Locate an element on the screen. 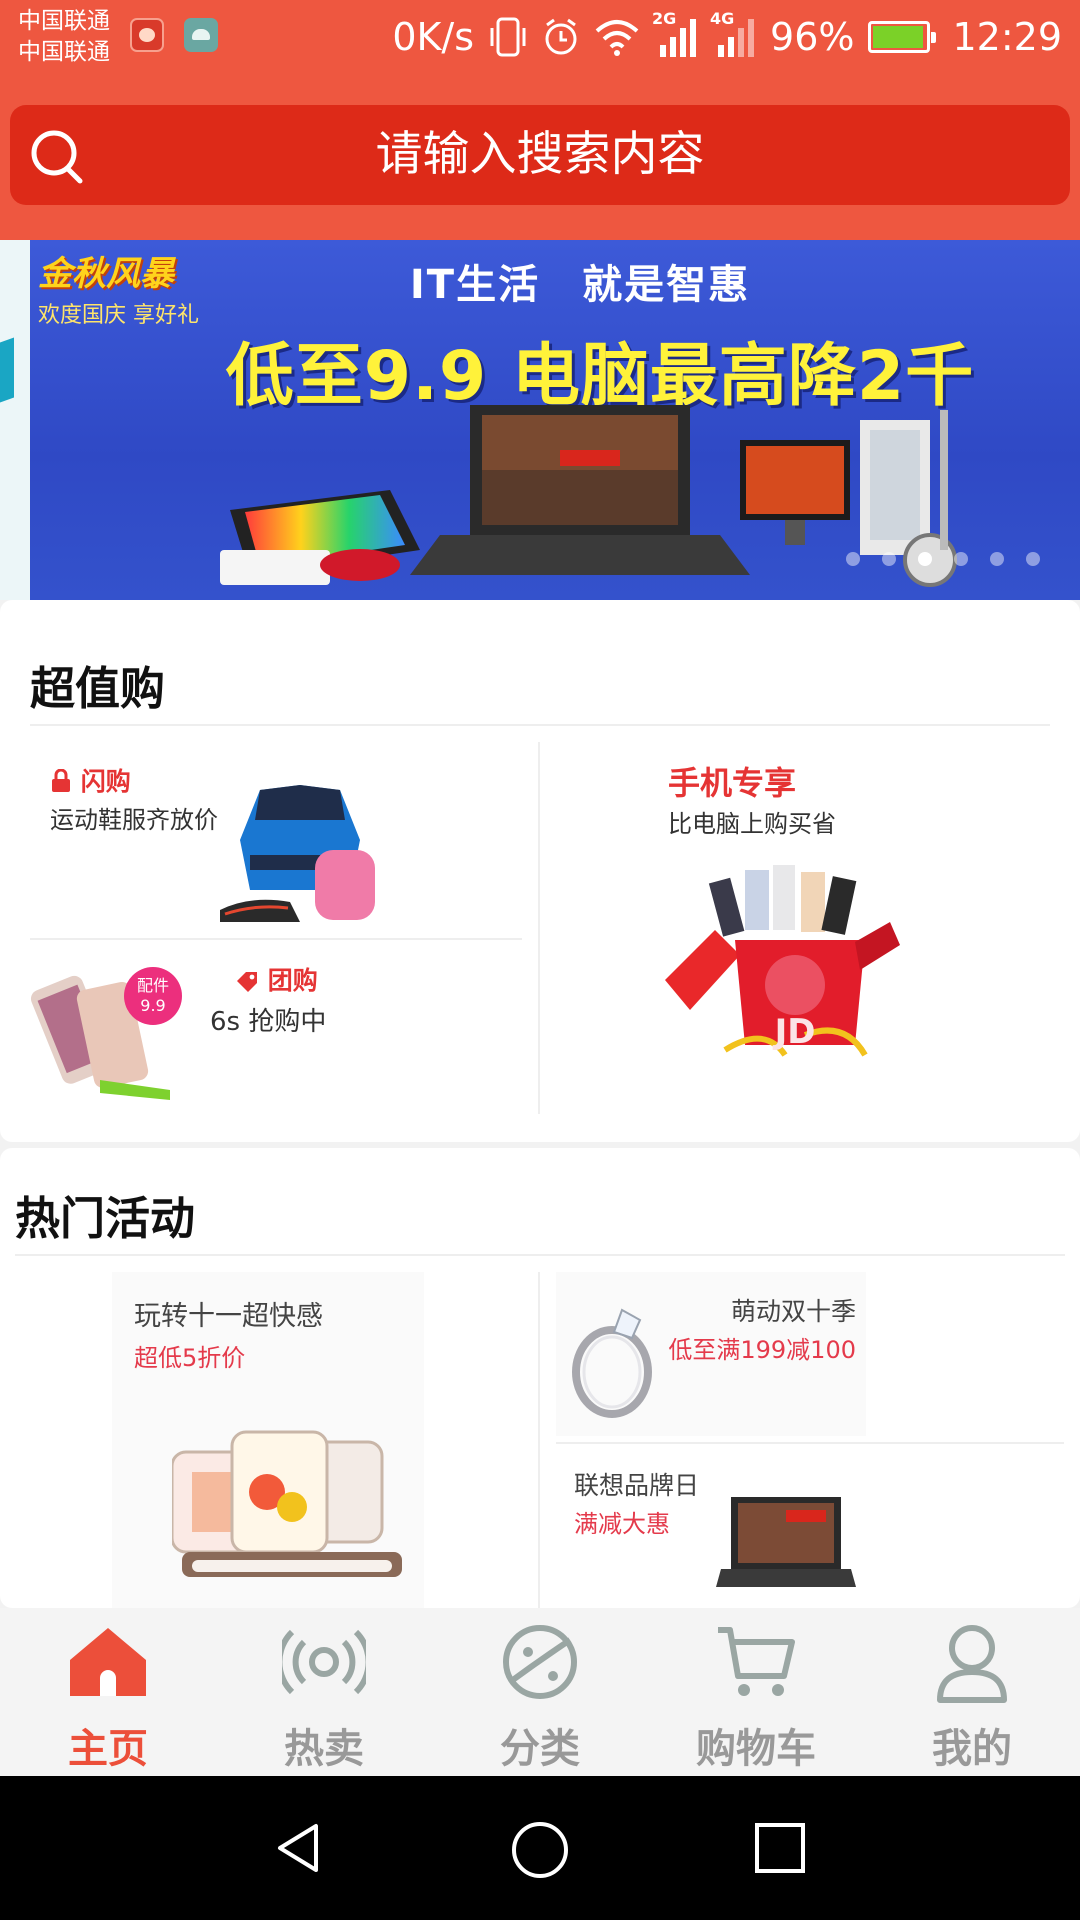  tab-label: 主页 is located at coordinates (108, 1749).